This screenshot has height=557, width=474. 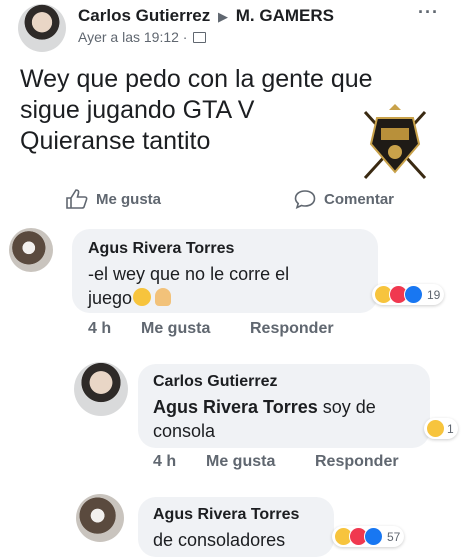 What do you see at coordinates (142, 297) in the screenshot?
I see `sweat-smile-emoji-icon` at bounding box center [142, 297].